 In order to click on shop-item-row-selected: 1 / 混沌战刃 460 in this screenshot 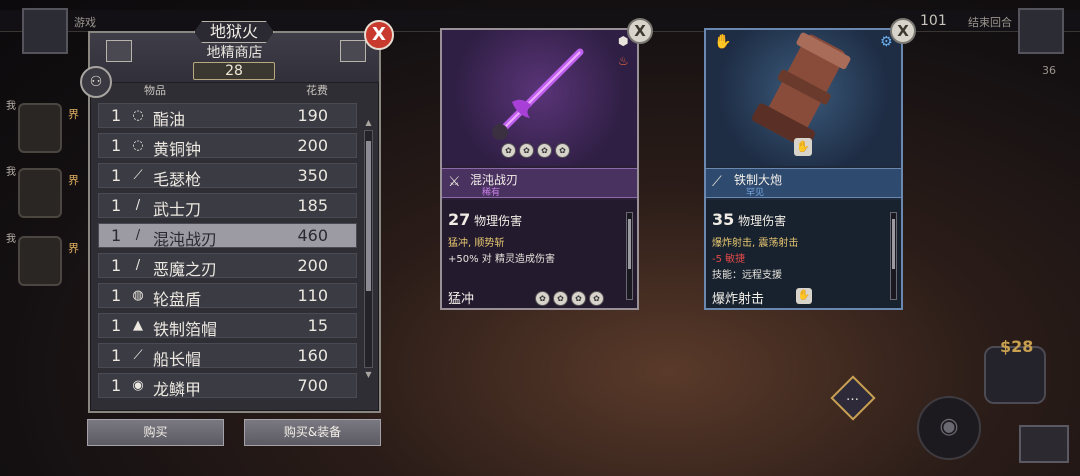, I will do `click(227, 236)`.